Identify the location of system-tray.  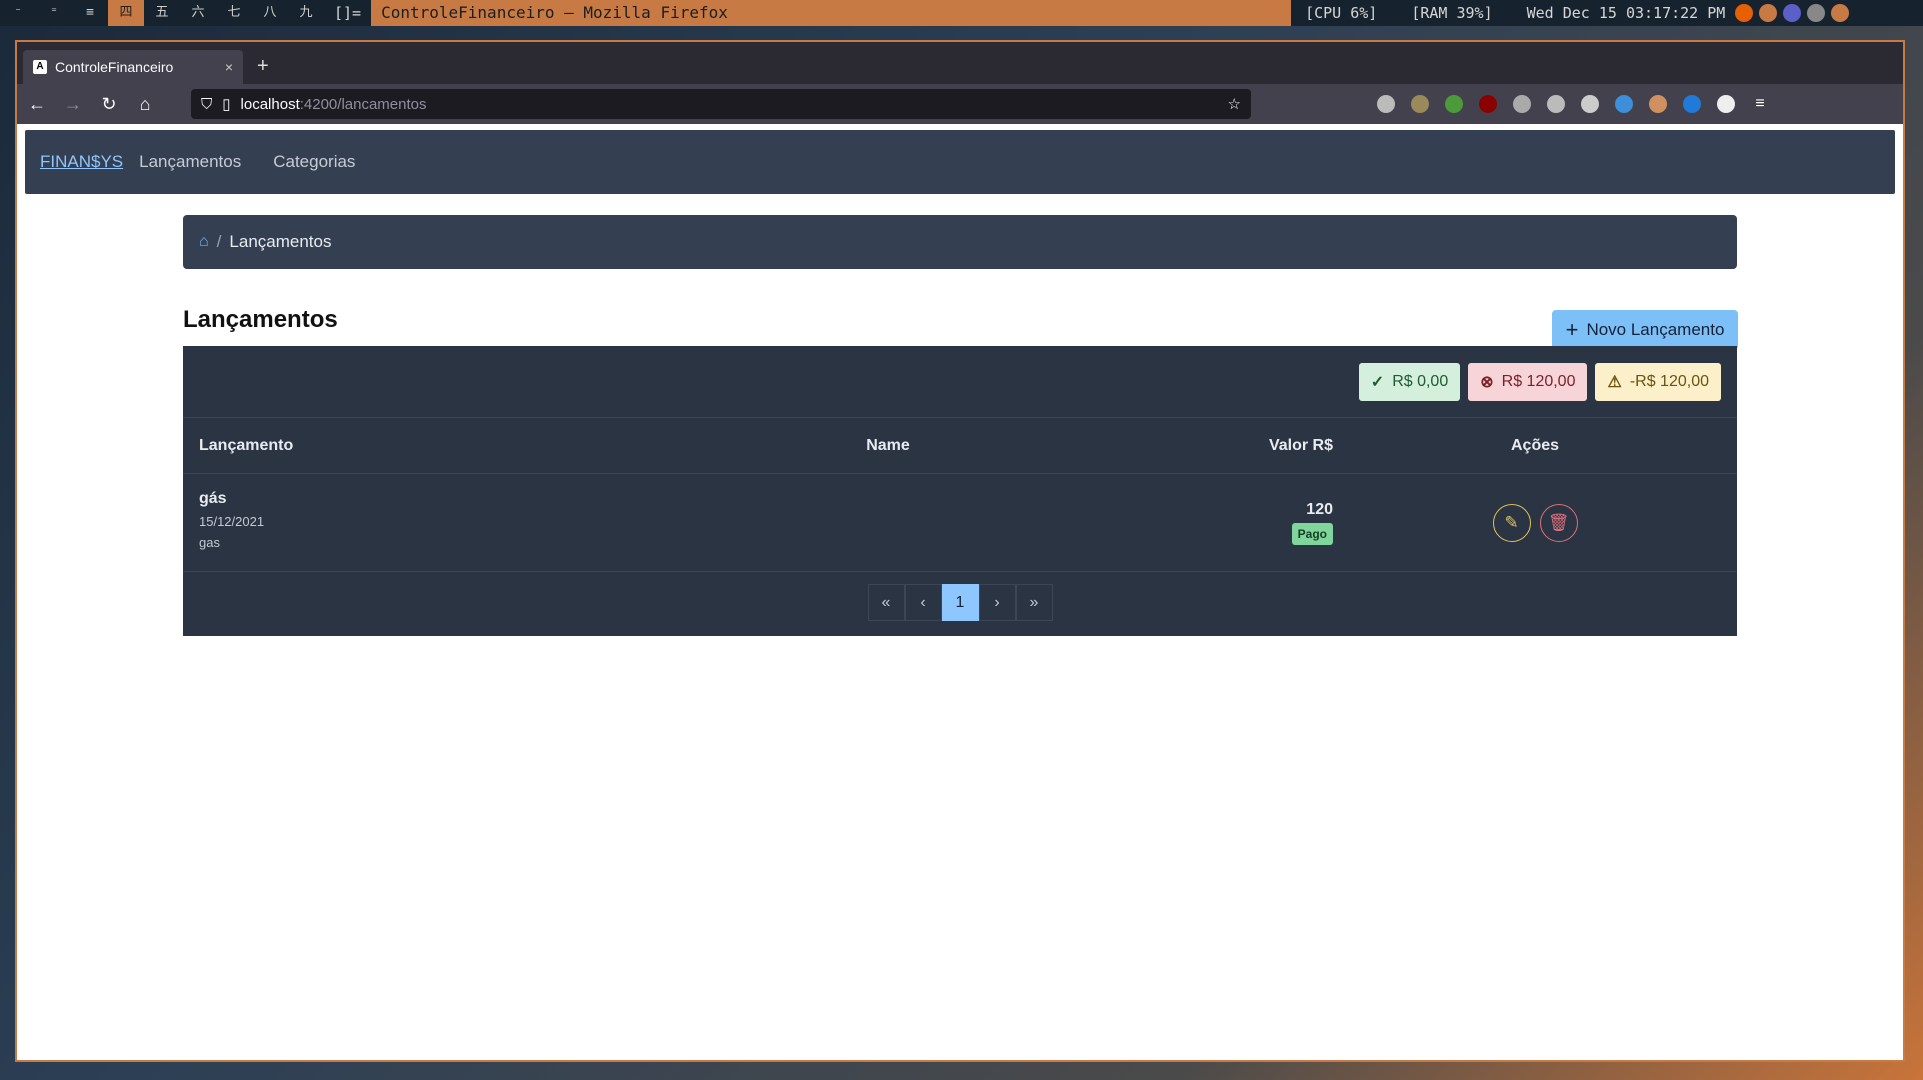
(1792, 13).